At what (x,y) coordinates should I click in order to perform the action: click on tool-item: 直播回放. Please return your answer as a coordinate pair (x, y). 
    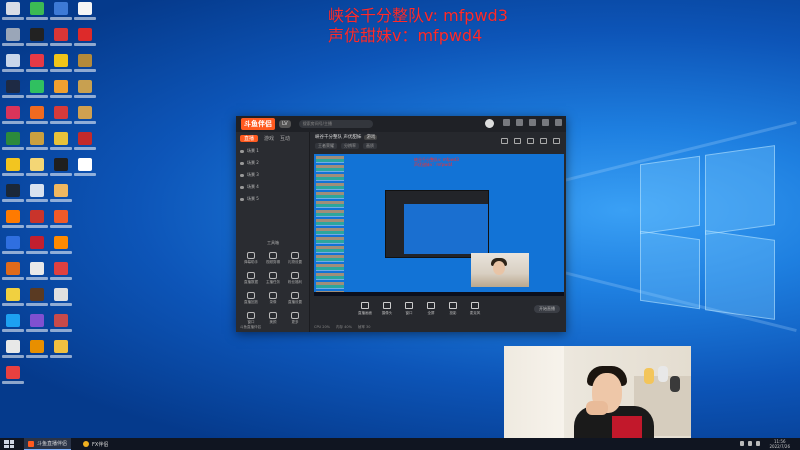
    Looking at the image, I should click on (251, 298).